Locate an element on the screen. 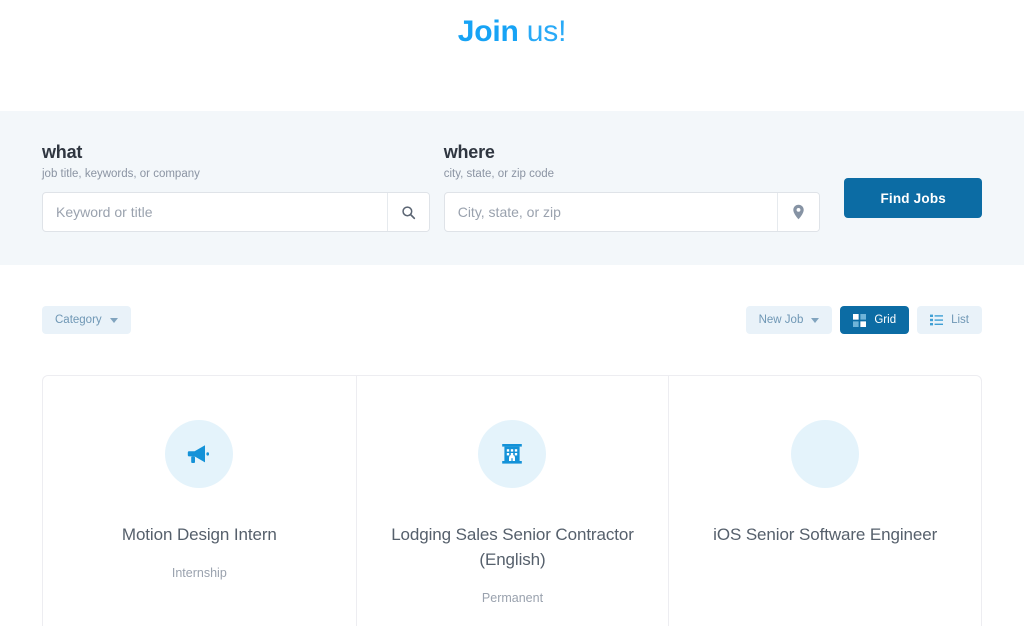  search-keyword-input is located at coordinates (215, 212).